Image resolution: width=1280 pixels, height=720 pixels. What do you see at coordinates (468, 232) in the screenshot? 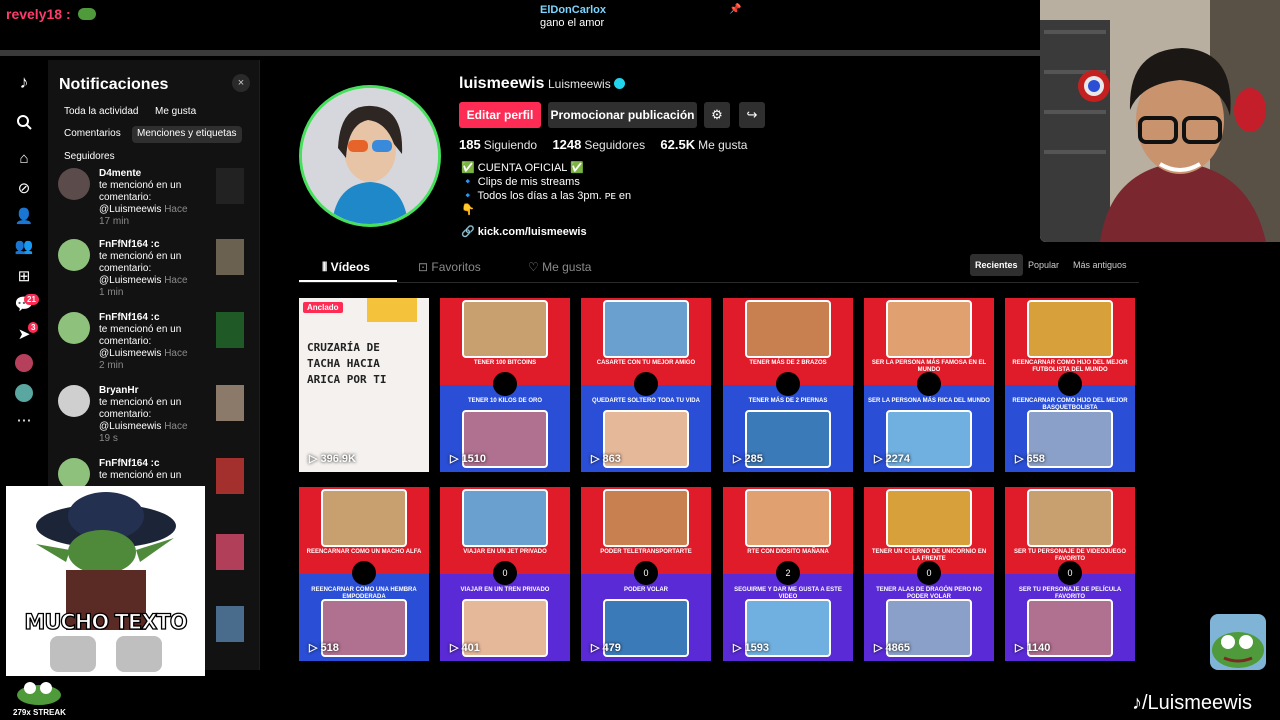
I see `link-icon: 🔗` at bounding box center [468, 232].